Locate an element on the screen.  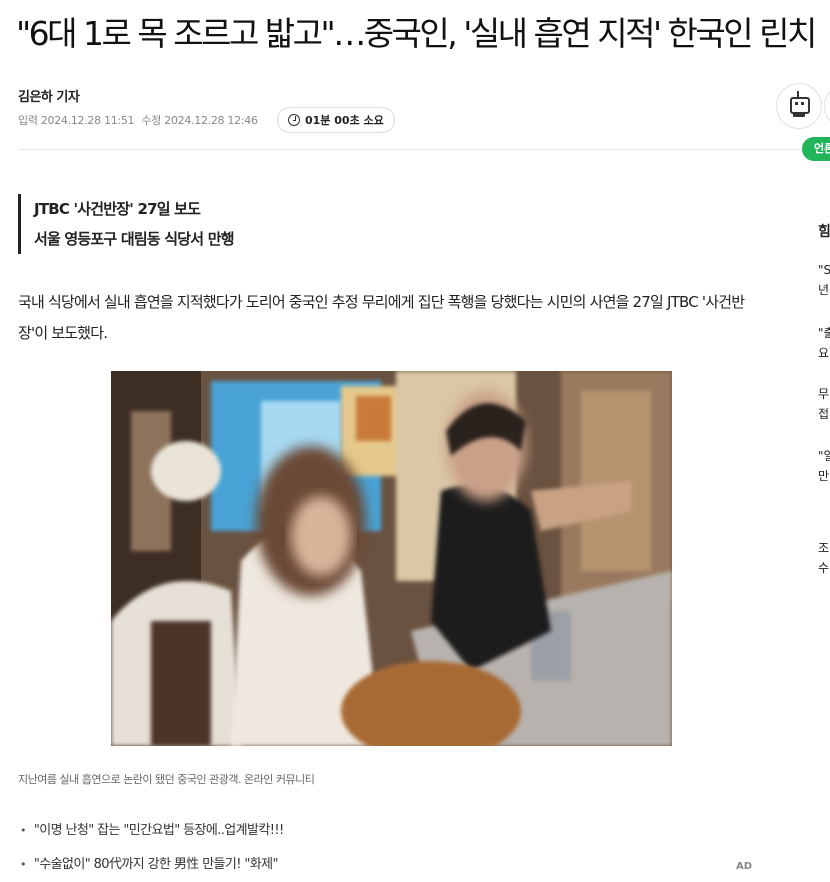
sidebar-item: 무 접 is located at coordinates (823, 404).